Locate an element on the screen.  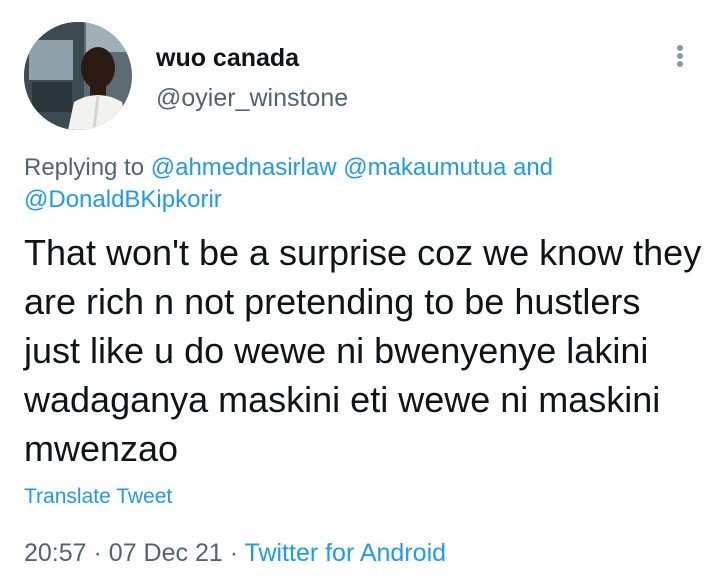
tweet-source-link: Twitter for Android is located at coordinates (345, 553).